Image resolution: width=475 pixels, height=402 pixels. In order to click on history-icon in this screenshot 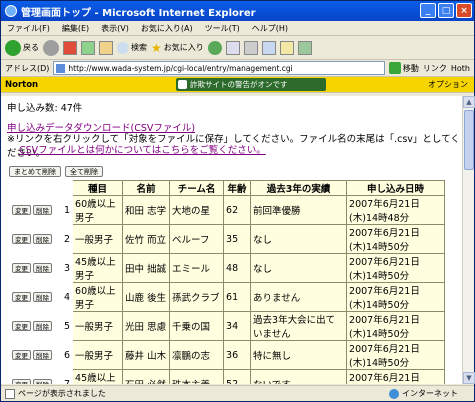, I will do `click(214, 47)`.